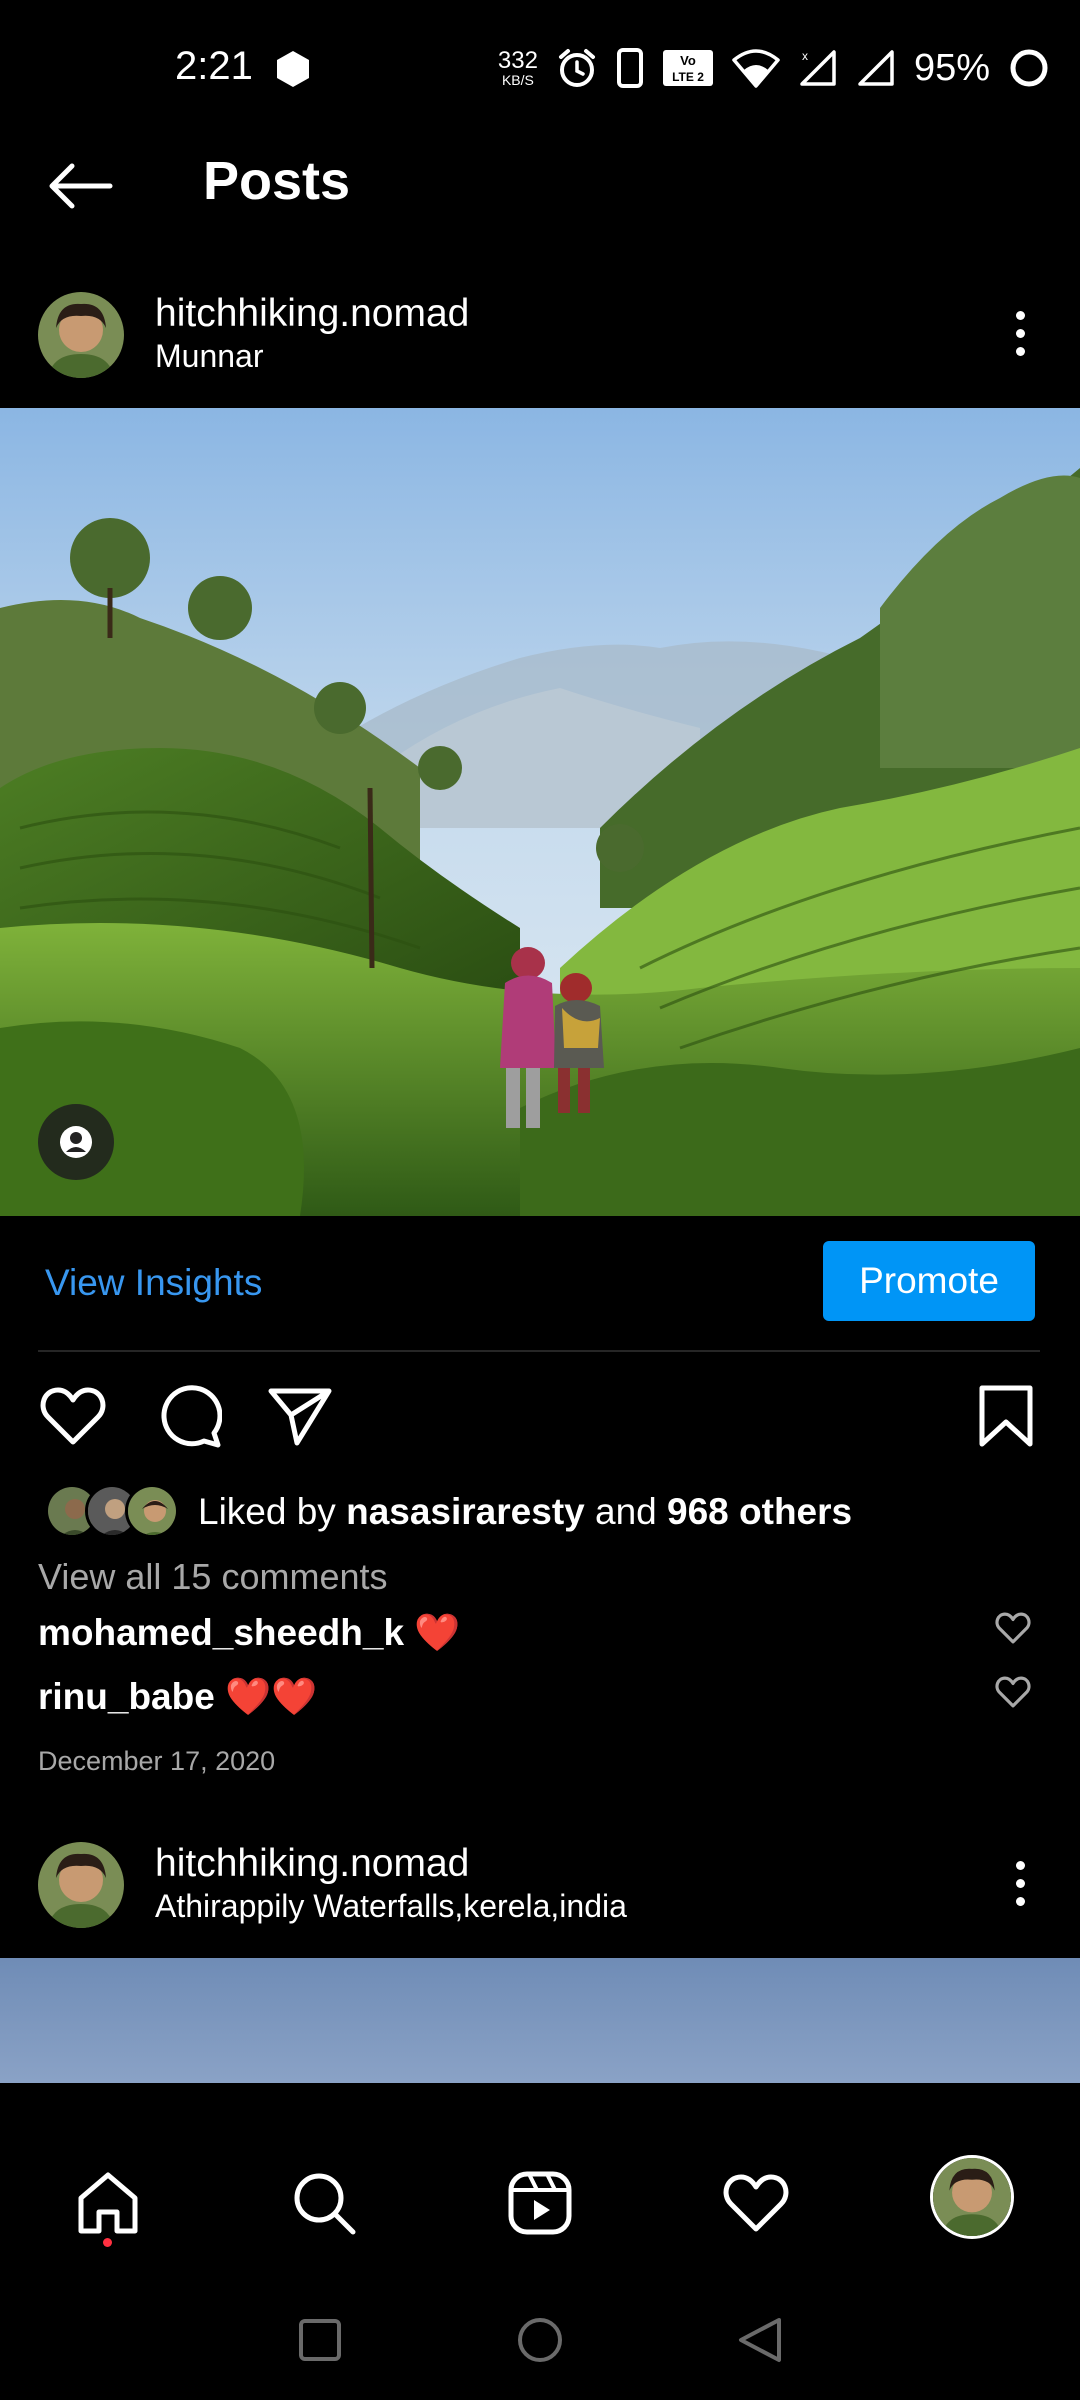 This screenshot has width=1080, height=2400. Describe the element at coordinates (277, 181) in the screenshot. I see `page-title: Posts` at that location.